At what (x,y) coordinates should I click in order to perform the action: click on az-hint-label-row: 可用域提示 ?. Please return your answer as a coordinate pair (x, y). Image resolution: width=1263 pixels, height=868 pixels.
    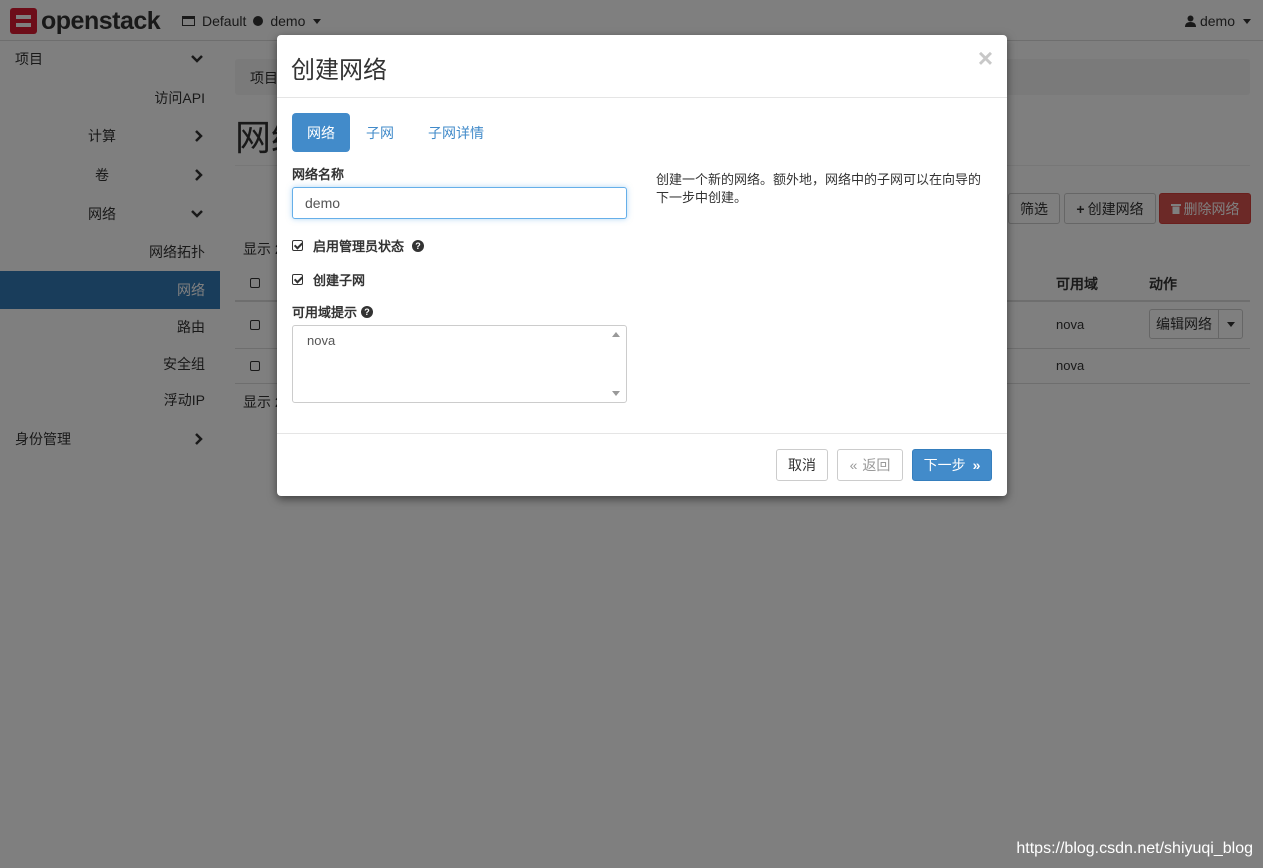
    Looking at the image, I should click on (333, 311).